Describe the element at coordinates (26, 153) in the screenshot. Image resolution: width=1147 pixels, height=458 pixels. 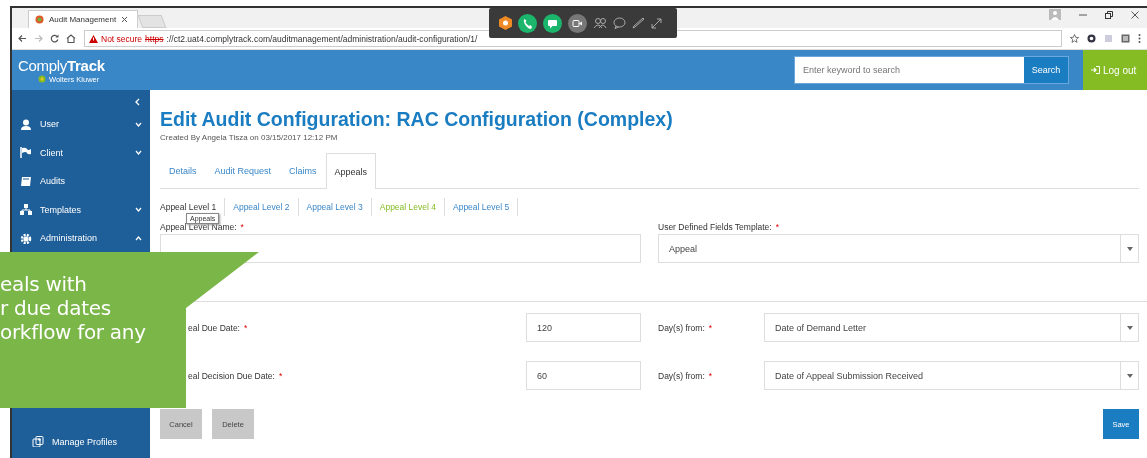
I see `flag-icon` at that location.